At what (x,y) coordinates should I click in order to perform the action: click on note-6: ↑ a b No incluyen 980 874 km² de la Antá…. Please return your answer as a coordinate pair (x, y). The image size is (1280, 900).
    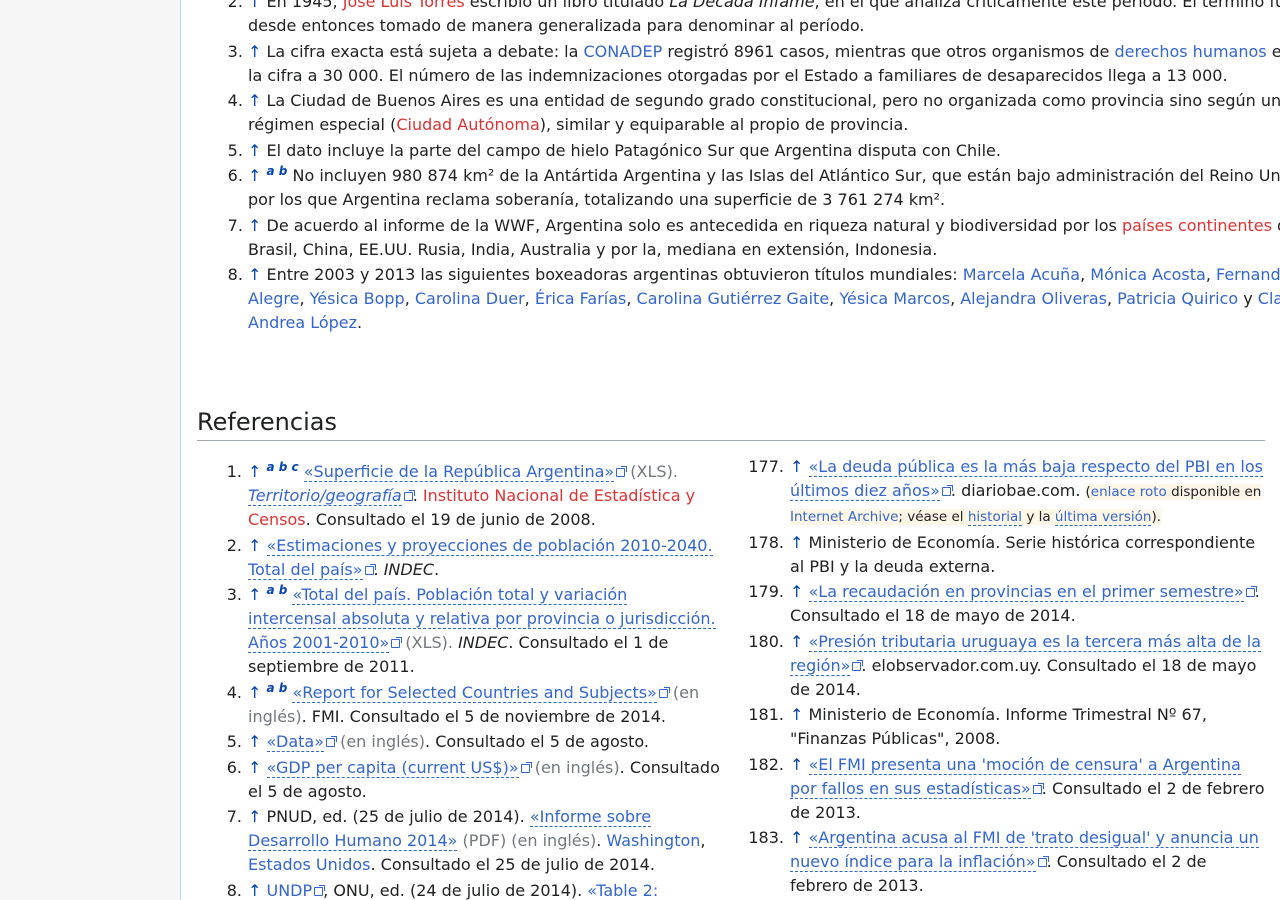
    Looking at the image, I should click on (764, 188).